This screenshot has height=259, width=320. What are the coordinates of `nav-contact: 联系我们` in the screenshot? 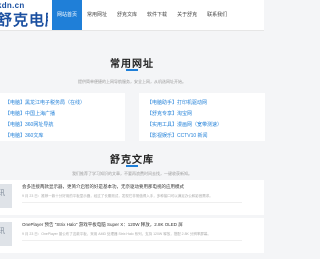 It's located at (217, 15).